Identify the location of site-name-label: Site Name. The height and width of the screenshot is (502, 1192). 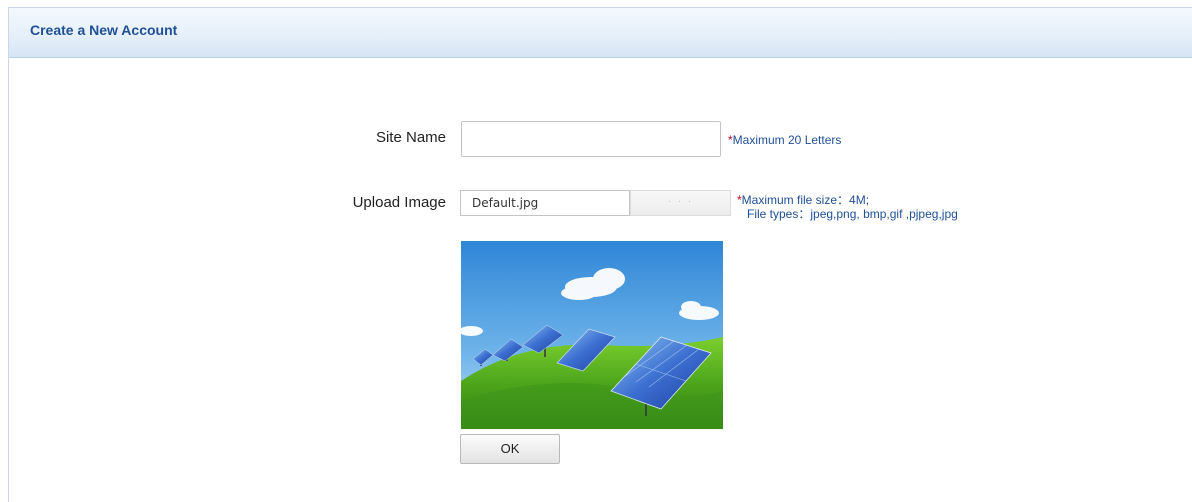
(410, 137).